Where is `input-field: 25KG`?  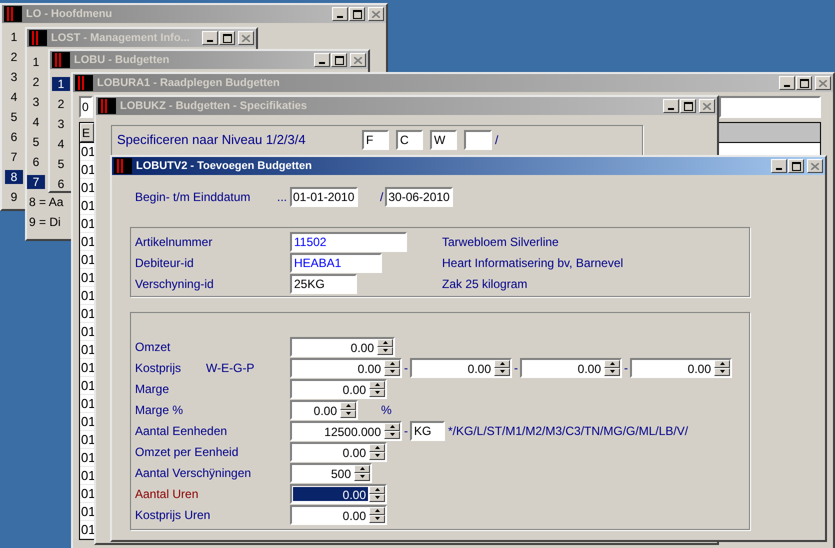 input-field: 25KG is located at coordinates (323, 284).